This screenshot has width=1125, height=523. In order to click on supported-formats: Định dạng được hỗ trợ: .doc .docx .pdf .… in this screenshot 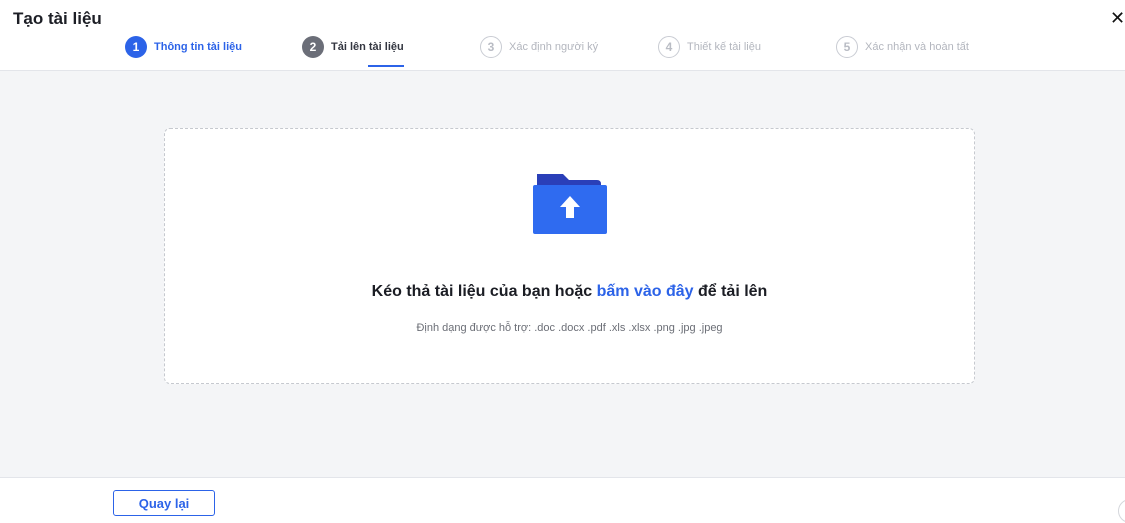, I will do `click(569, 328)`.